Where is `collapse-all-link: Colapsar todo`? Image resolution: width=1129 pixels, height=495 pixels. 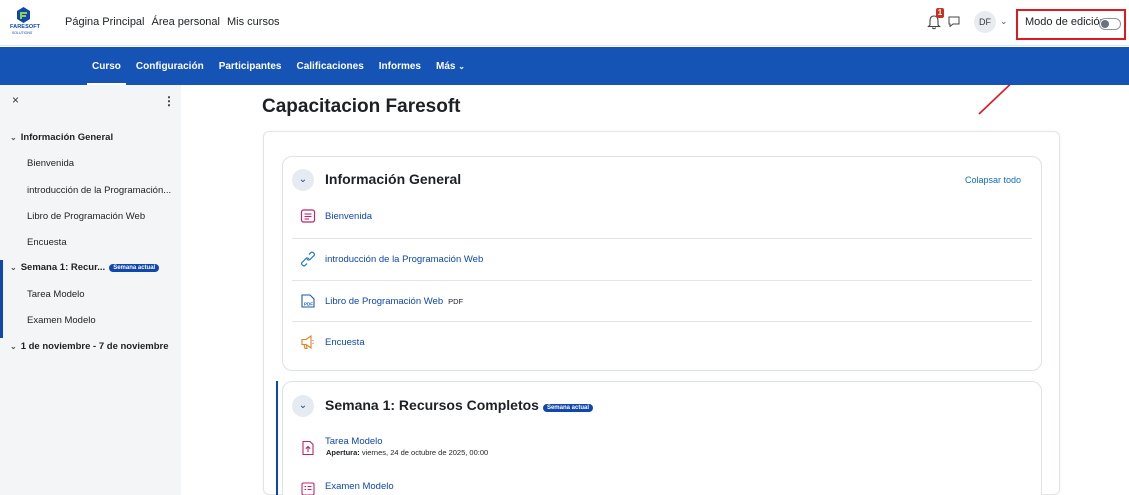
collapse-all-link: Colapsar todo is located at coordinates (993, 180).